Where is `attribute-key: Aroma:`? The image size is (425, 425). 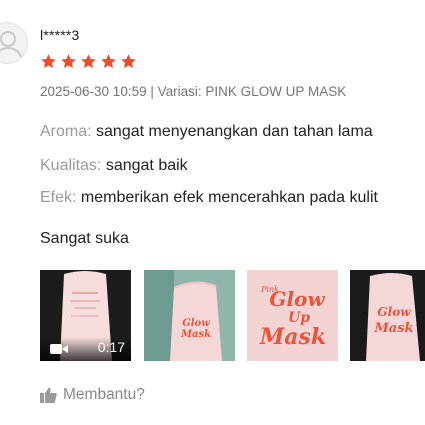
attribute-key: Aroma: is located at coordinates (66, 131).